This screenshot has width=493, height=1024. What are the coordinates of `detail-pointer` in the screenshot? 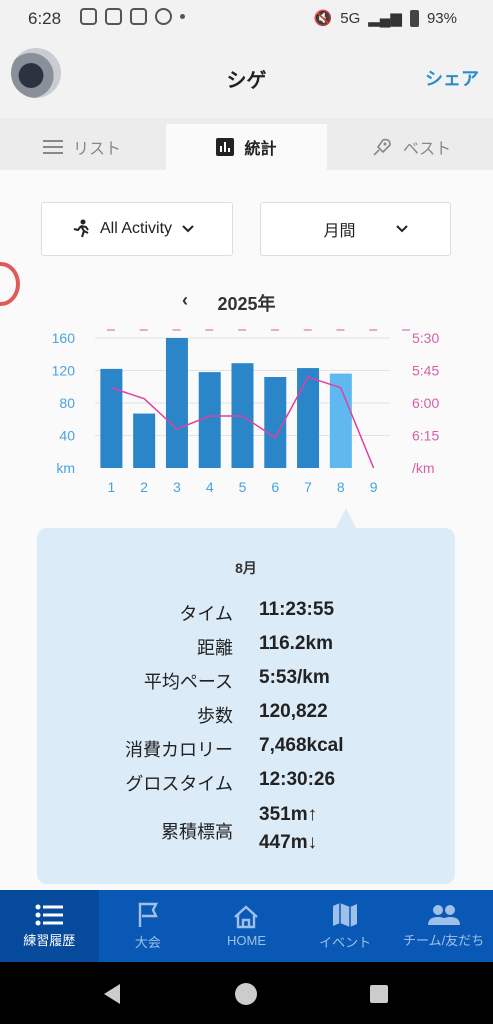 It's located at (346, 518).